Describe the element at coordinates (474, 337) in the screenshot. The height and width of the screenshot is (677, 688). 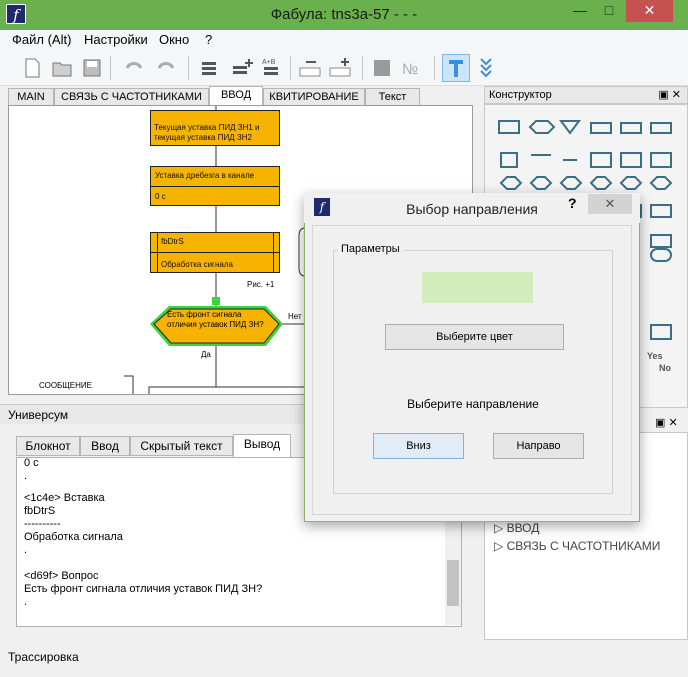
I see `choose-color-button: Выберите цвет` at that location.